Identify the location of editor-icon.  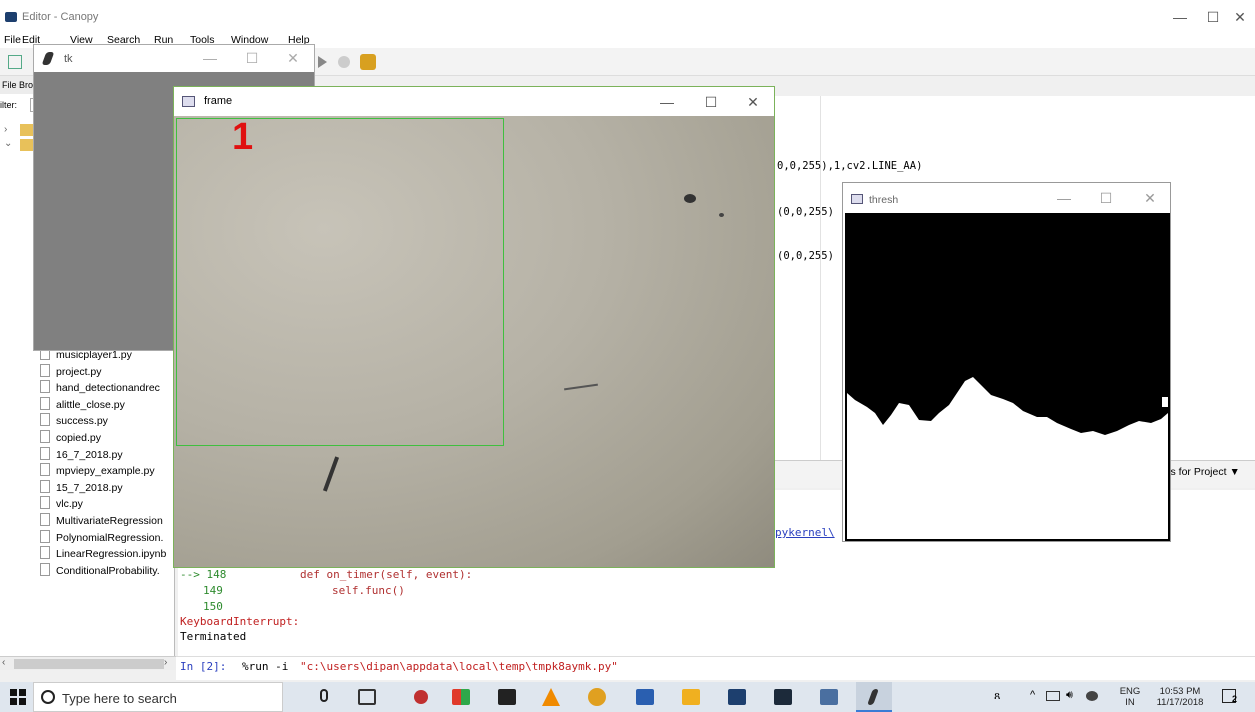
(645, 697).